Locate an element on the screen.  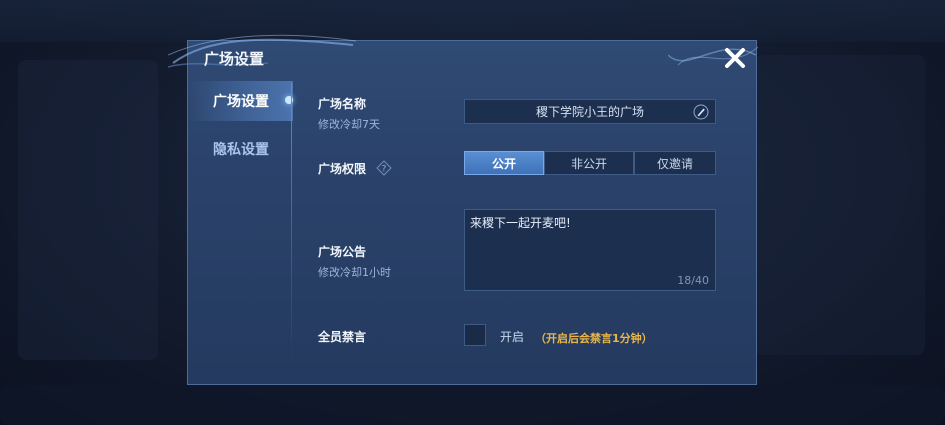
close-icon is located at coordinates (735, 58).